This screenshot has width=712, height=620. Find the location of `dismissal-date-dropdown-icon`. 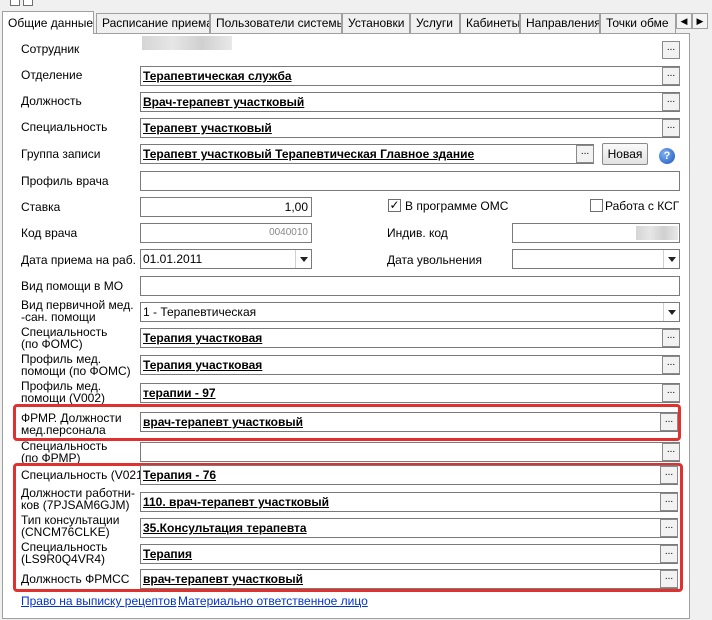

dismissal-date-dropdown-icon is located at coordinates (671, 259).